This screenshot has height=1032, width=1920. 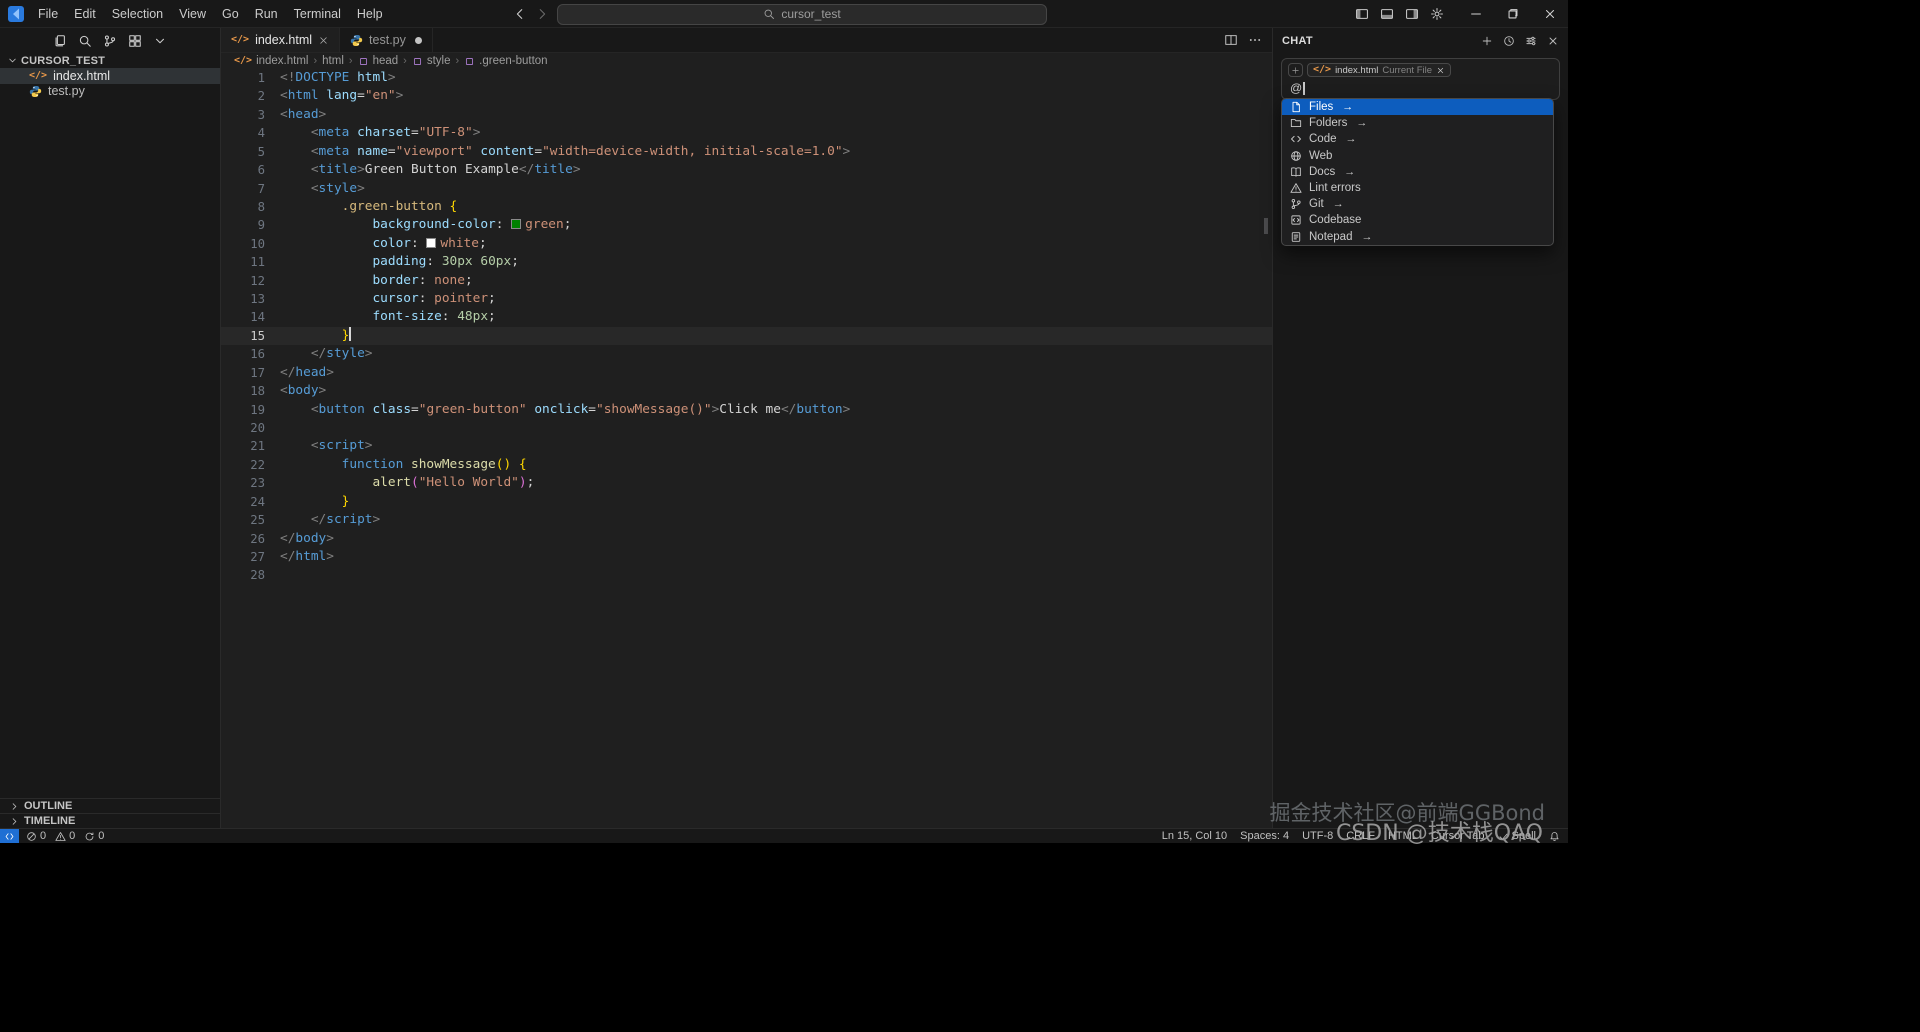 I want to click on chat-settings-icon, so click(x=1531, y=41).